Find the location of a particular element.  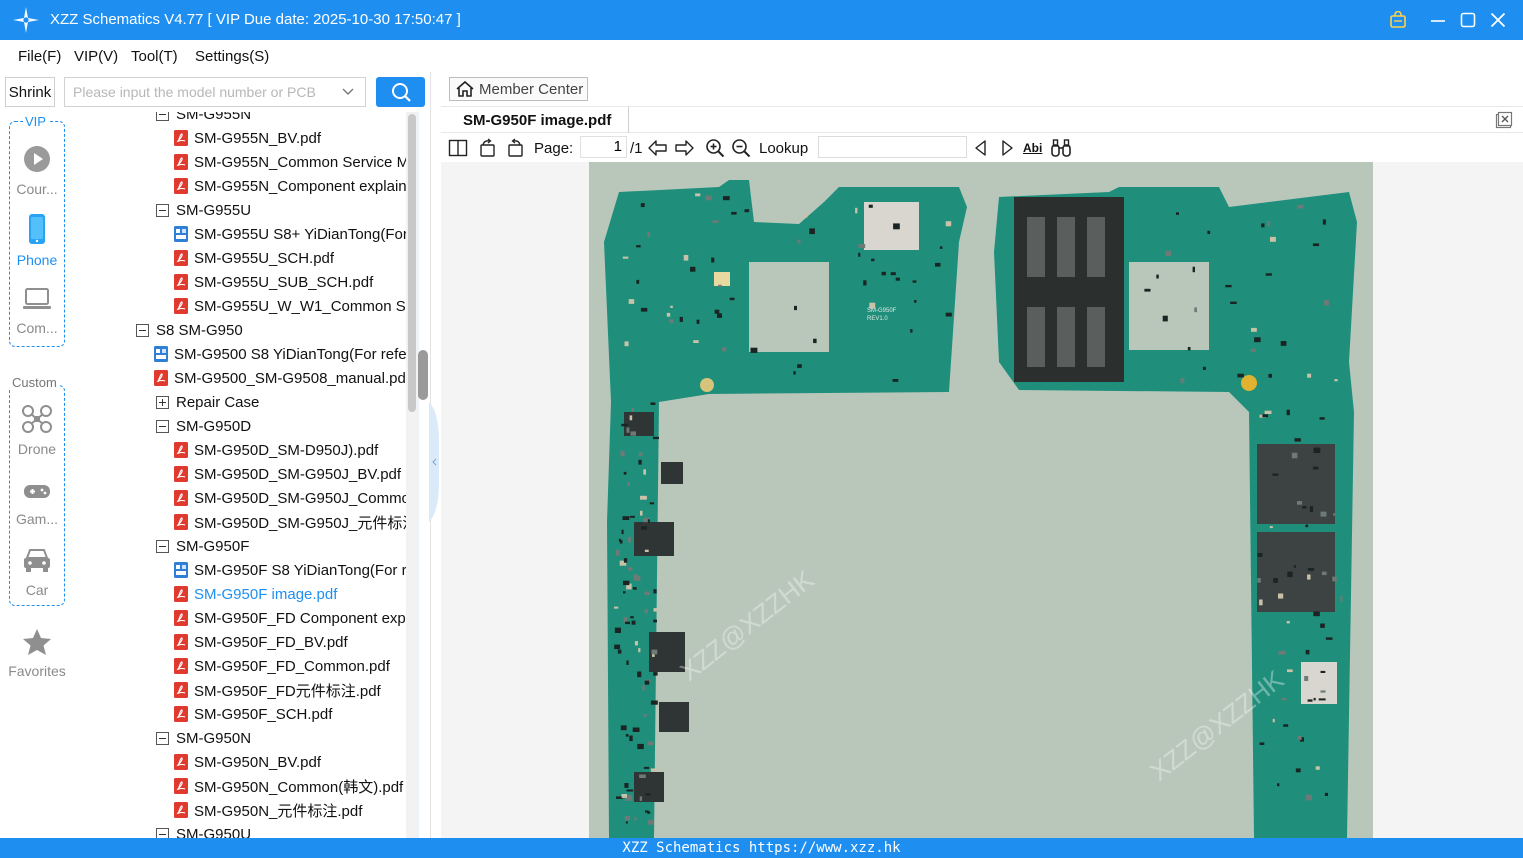

minimize-button is located at coordinates (1438, 20).